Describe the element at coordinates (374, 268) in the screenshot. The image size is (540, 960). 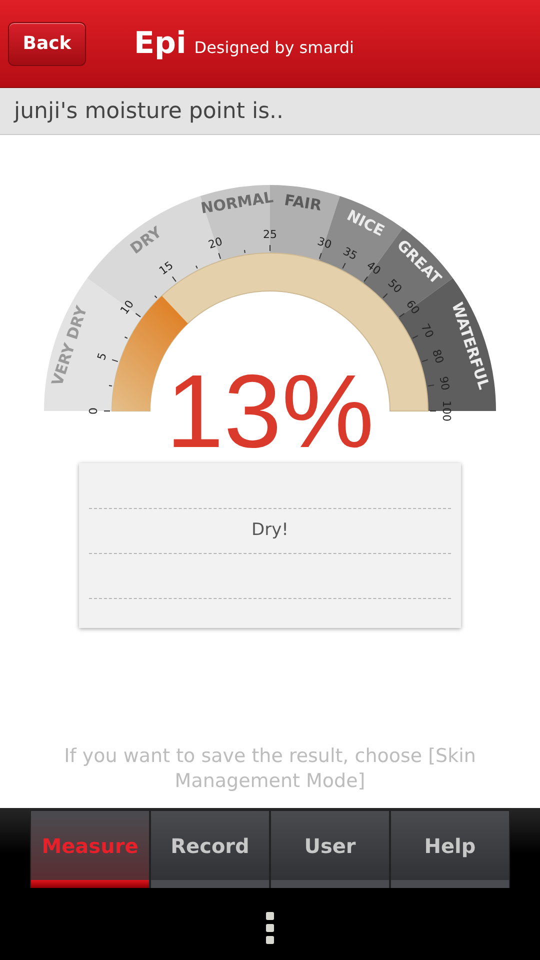
I see `tick-label: 40` at that location.